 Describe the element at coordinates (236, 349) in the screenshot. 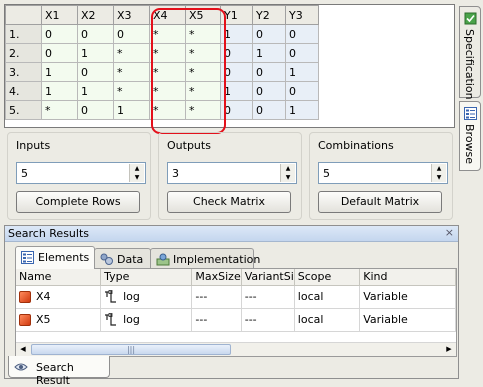

I see `horizontal-scrollbar: ◀ ||| ▶` at that location.